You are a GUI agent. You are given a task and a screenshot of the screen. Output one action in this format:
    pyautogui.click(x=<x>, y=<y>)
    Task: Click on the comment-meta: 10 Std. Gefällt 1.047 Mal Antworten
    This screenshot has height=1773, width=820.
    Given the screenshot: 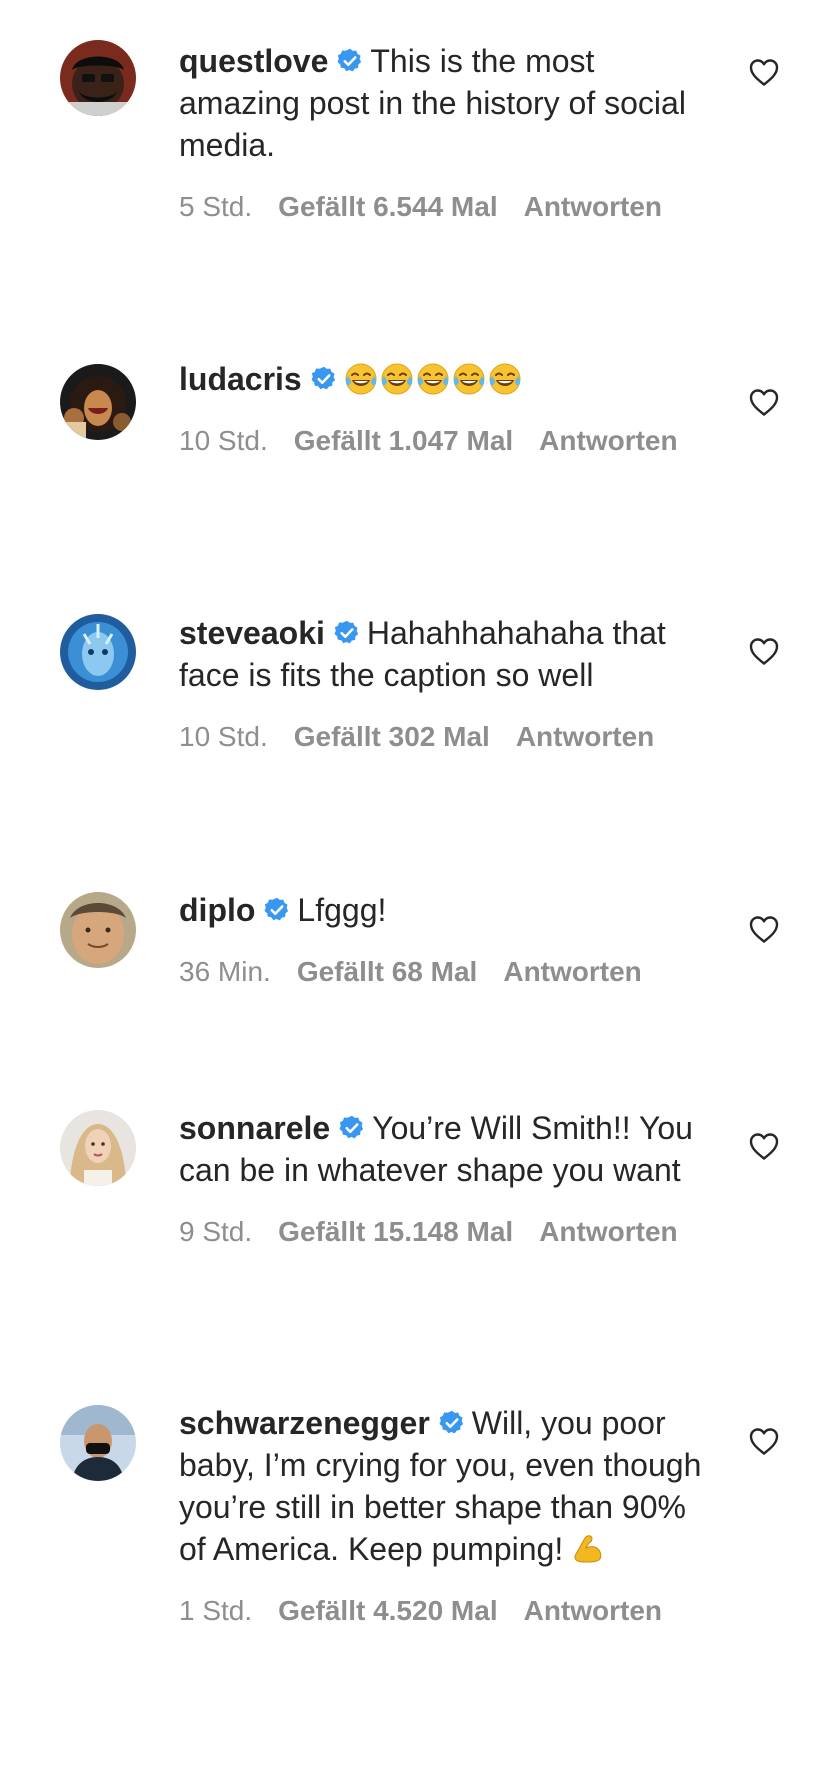 What is the action you would take?
    pyautogui.click(x=449, y=441)
    